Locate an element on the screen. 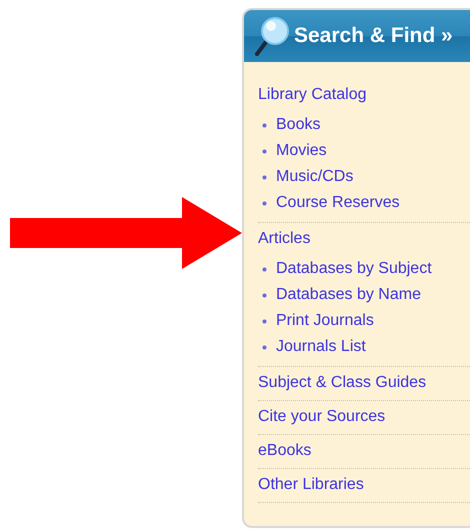 This screenshot has width=470, height=531. section-link: Other Libraries is located at coordinates (311, 485).